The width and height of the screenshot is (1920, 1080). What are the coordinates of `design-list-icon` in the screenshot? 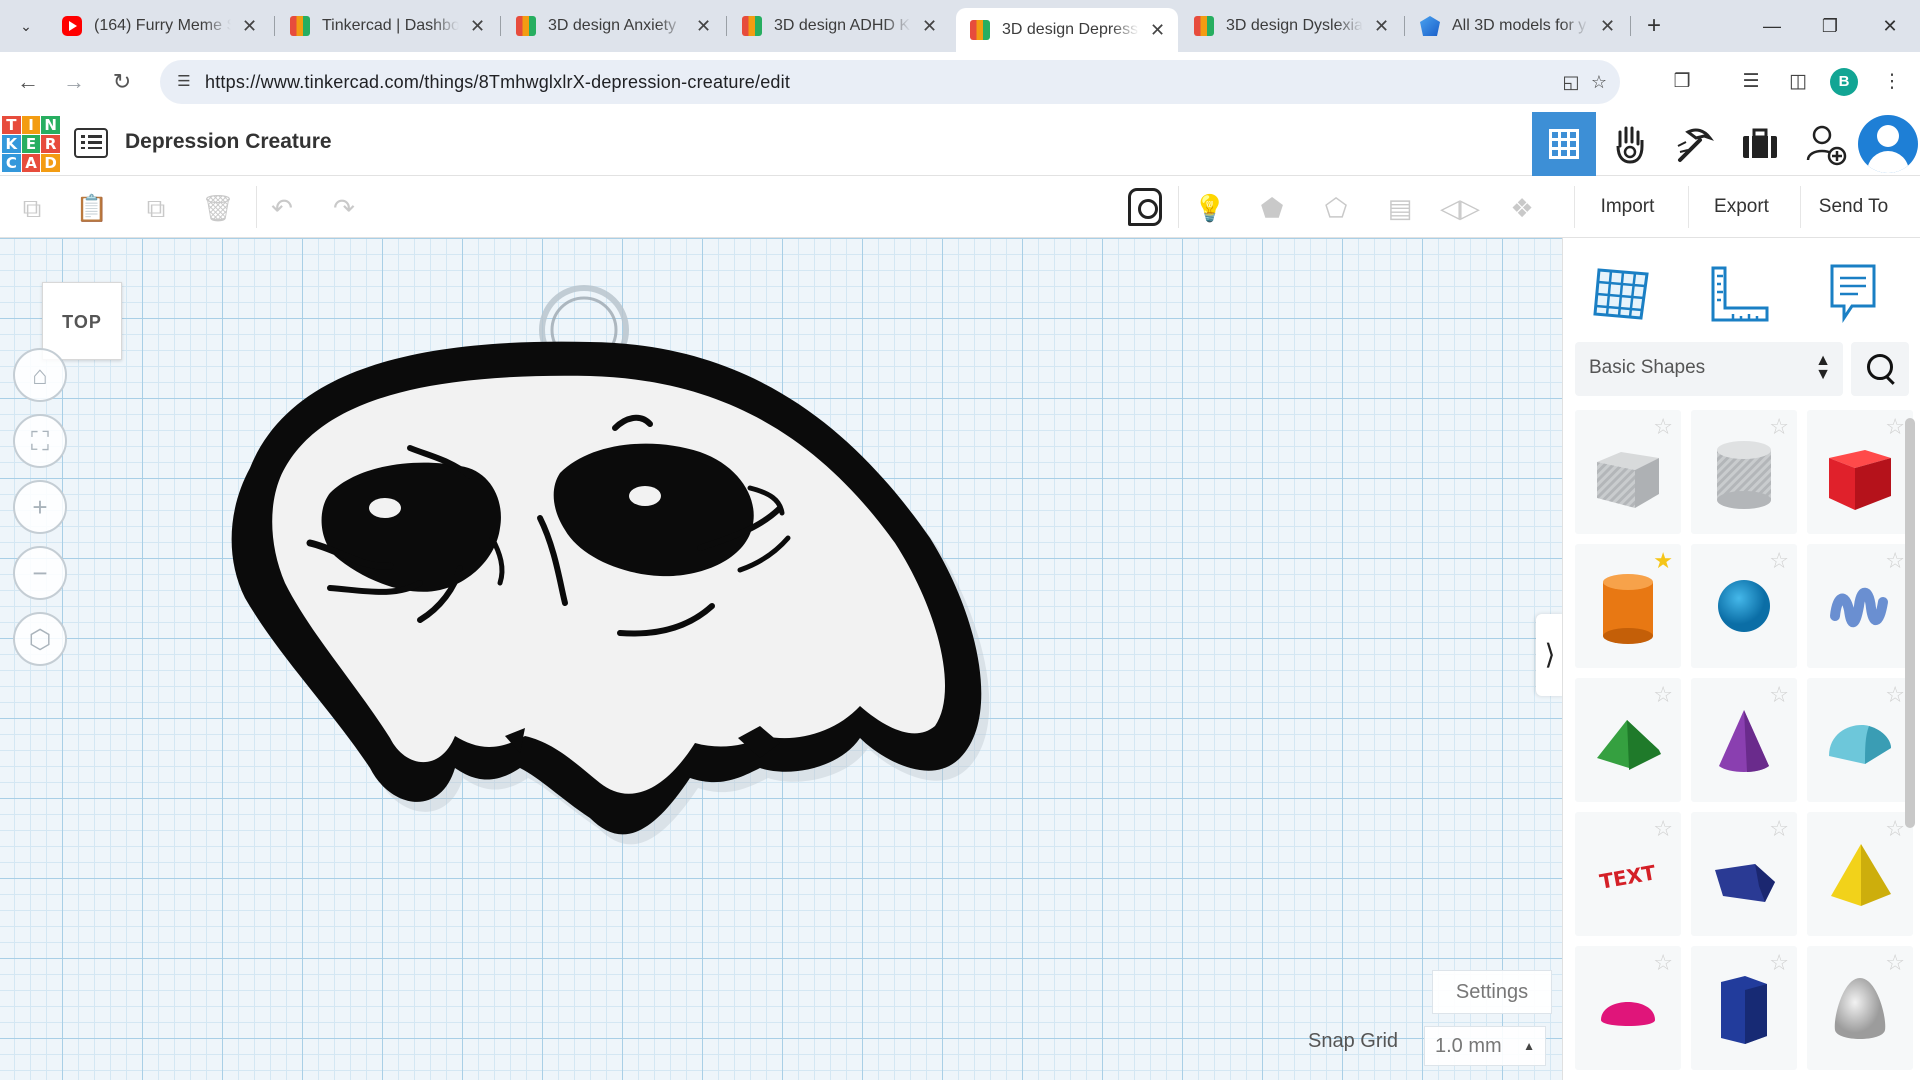 It's located at (91, 143).